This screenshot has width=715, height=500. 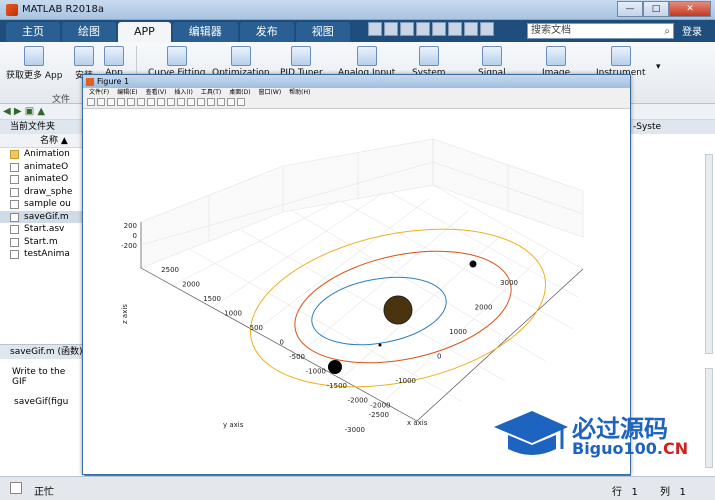 What do you see at coordinates (46, 179) in the screenshot?
I see `file-name: animateO` at bounding box center [46, 179].